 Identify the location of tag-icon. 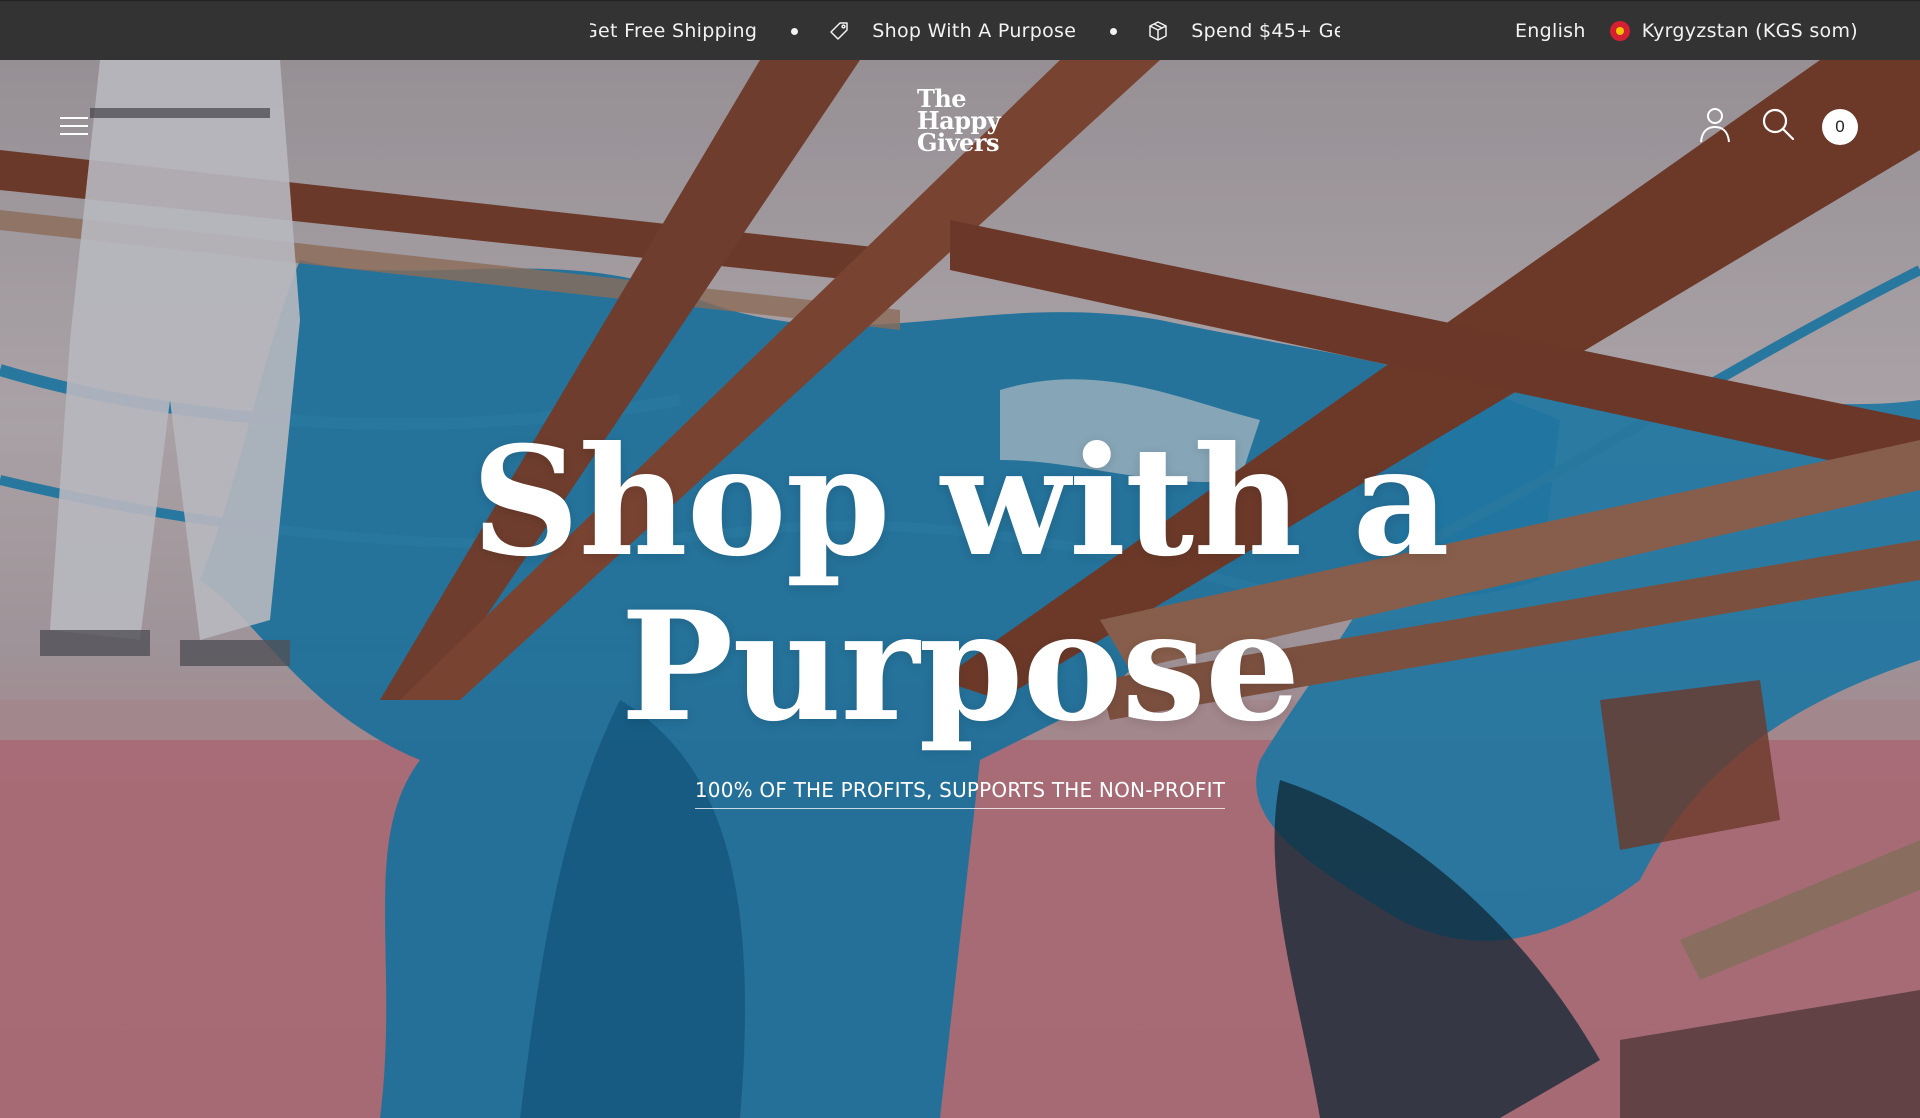
(839, 31).